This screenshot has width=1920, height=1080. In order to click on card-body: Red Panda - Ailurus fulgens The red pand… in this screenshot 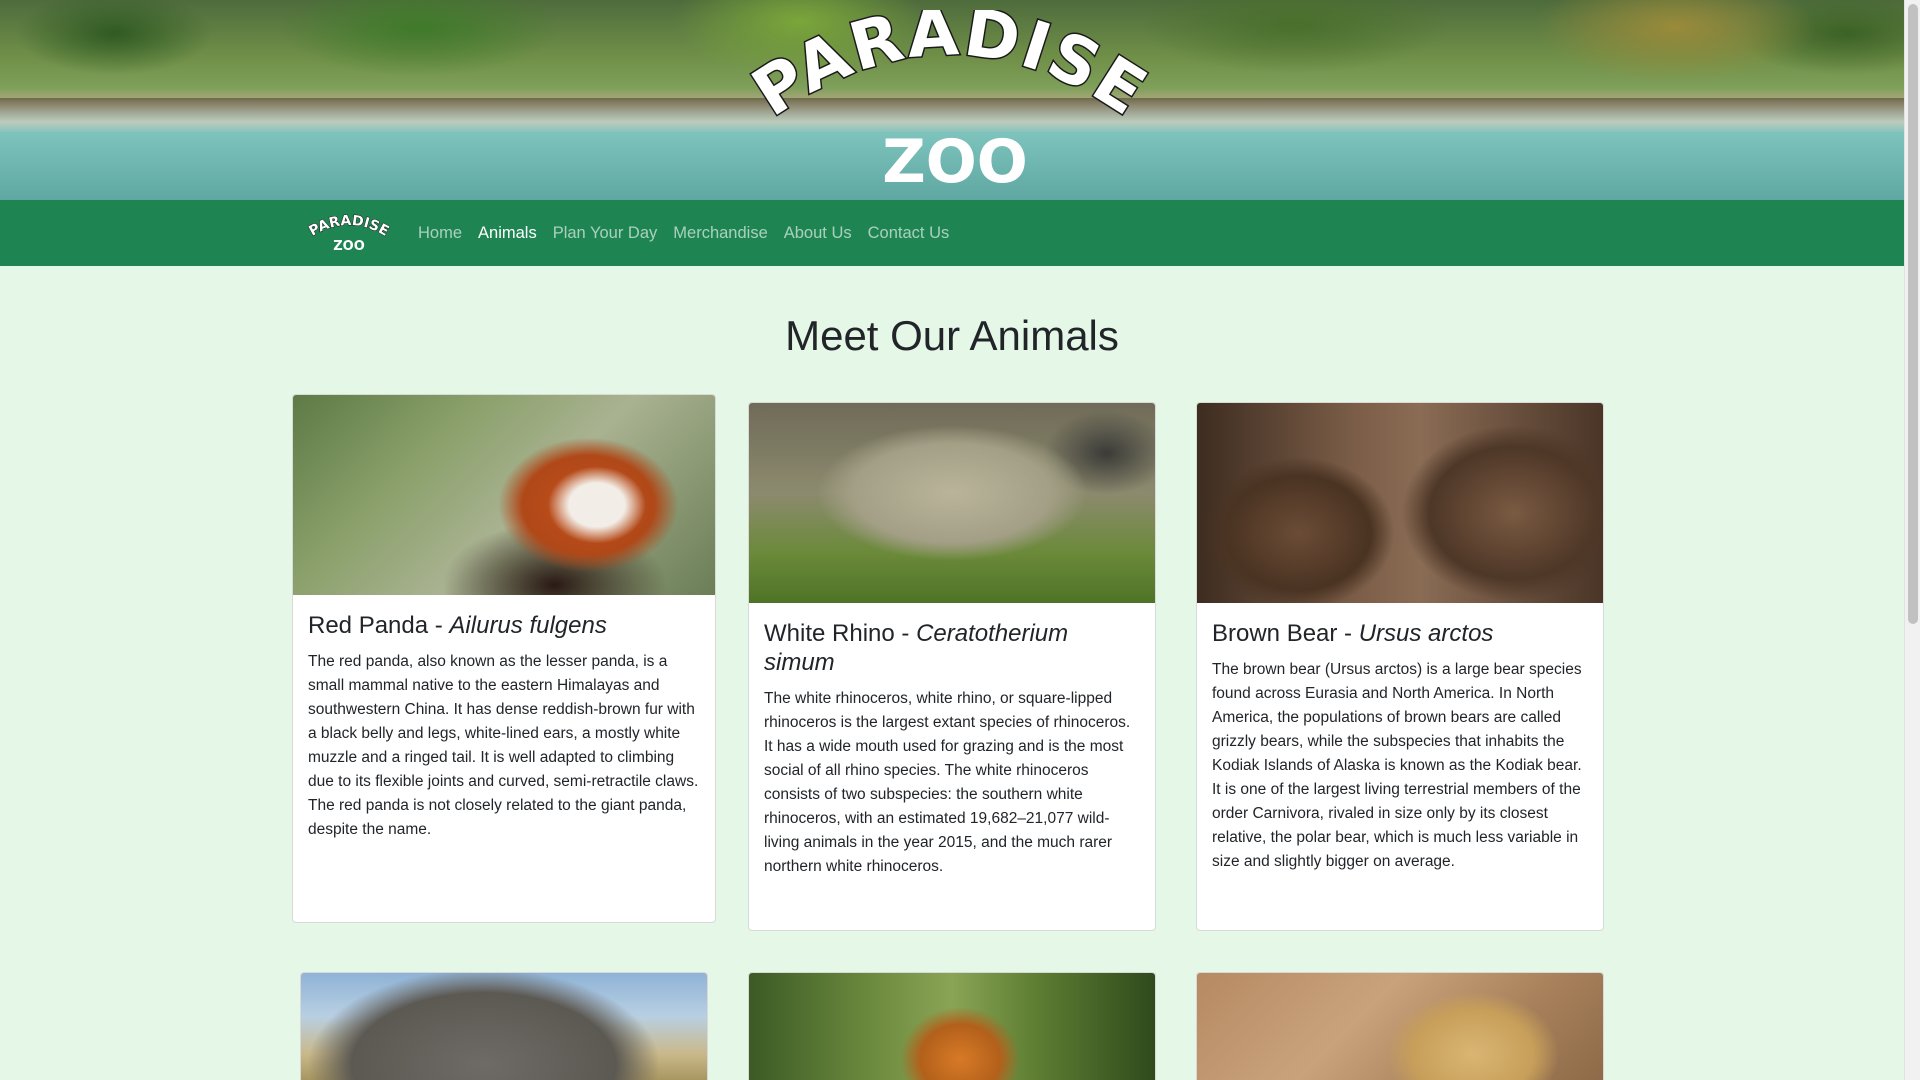, I will do `click(504, 726)`.